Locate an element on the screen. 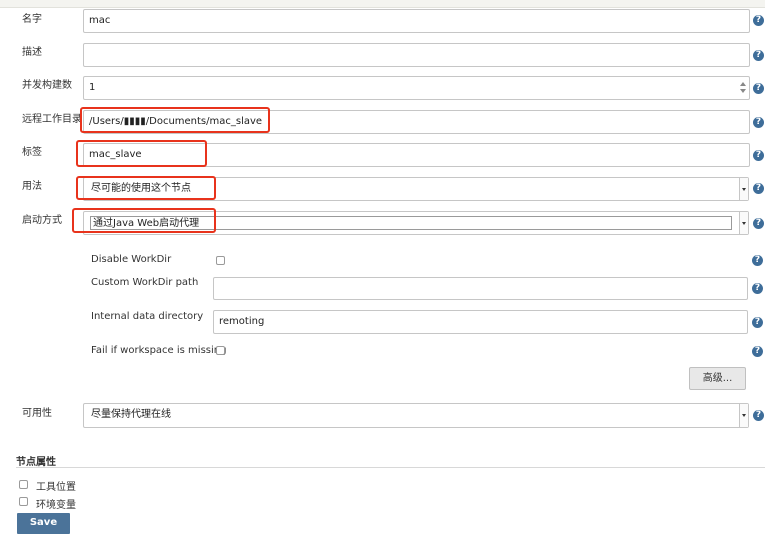  executors-input: 1 is located at coordinates (416, 88).